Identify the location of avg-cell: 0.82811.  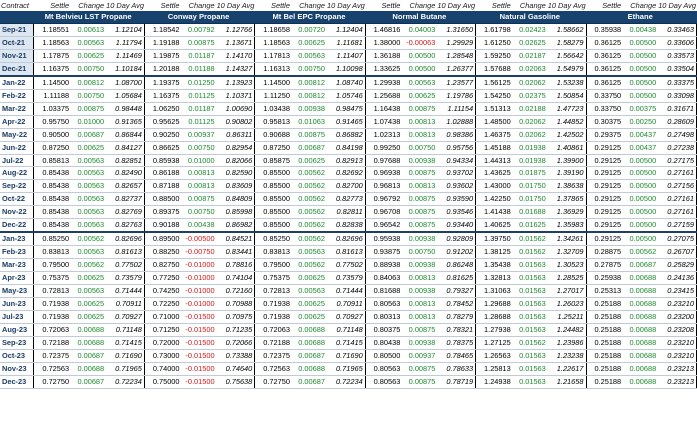
(346, 212).